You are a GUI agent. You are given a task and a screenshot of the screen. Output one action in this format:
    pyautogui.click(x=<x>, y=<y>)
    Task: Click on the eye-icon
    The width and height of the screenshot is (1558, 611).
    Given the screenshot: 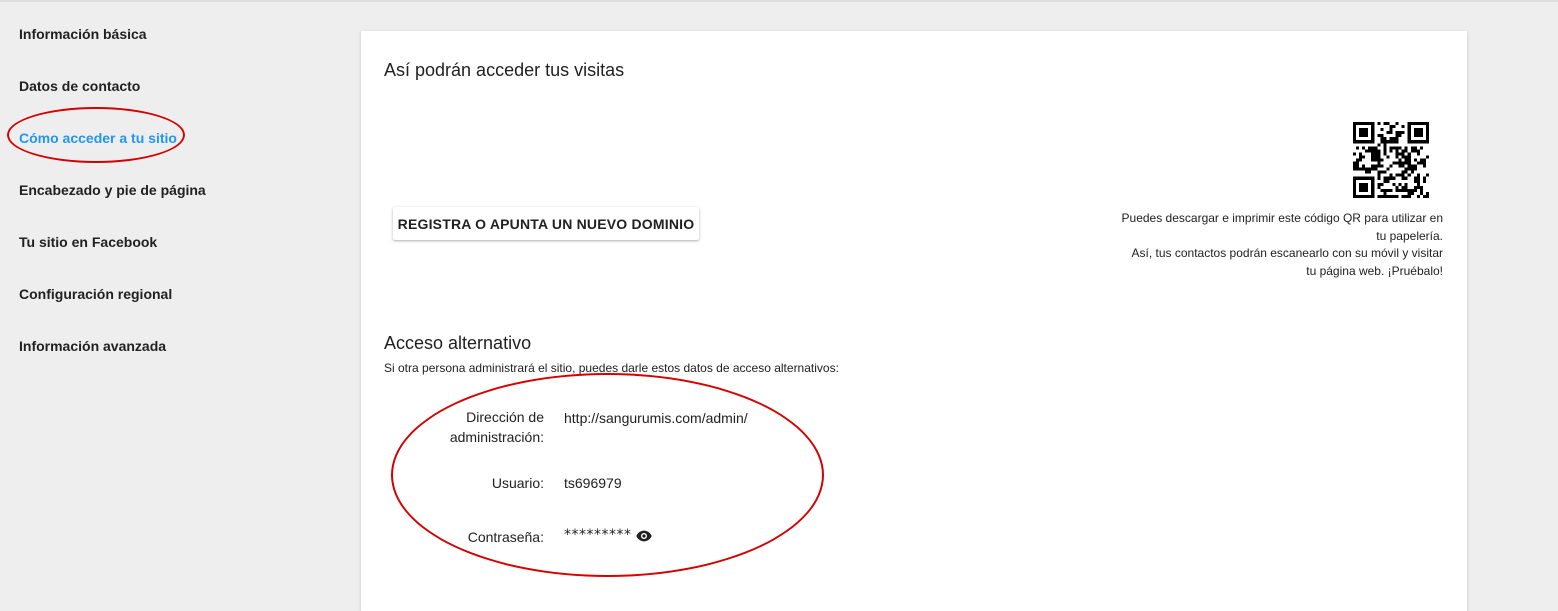 What is the action you would take?
    pyautogui.click(x=643, y=535)
    